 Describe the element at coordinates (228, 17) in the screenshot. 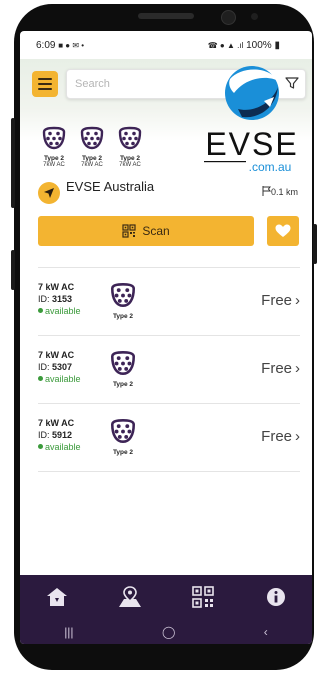

I see `front-camera` at that location.